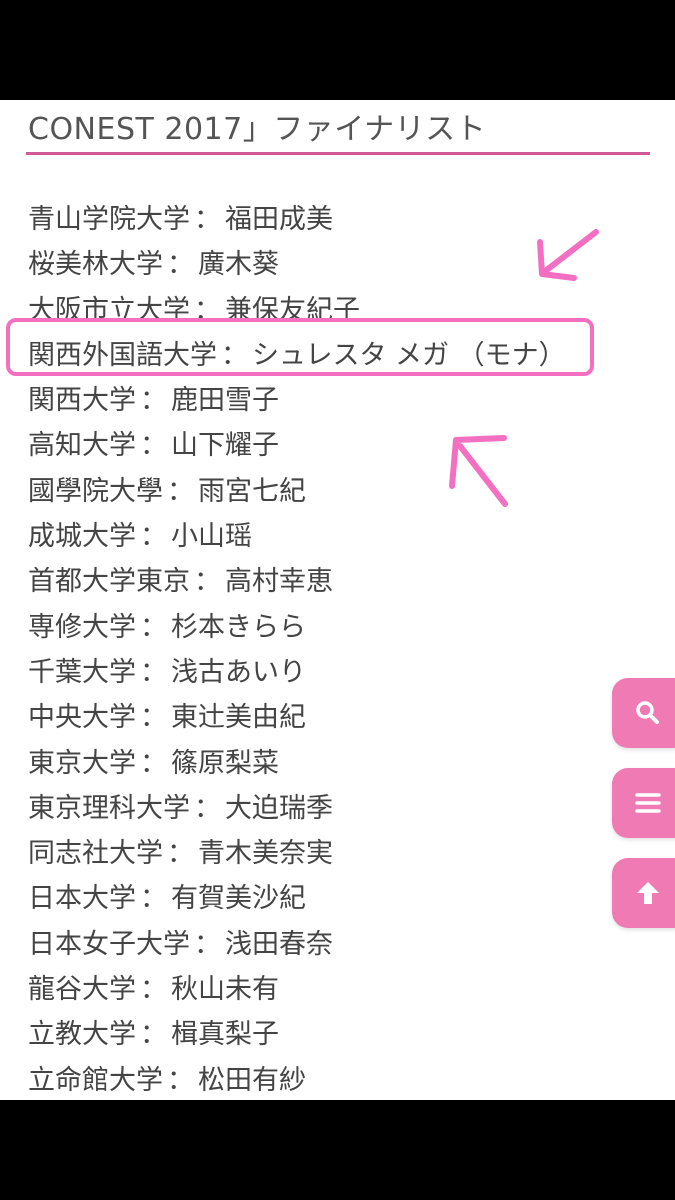  I want to click on list-item: 日本大学：有賀美沙紀, so click(297, 898).